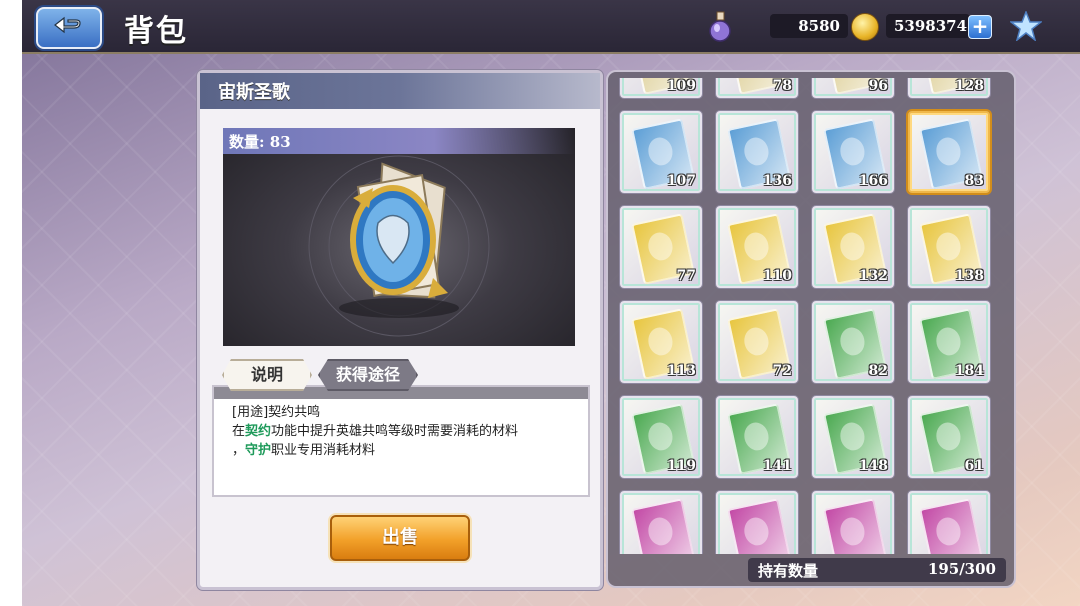 The image size is (1080, 606). What do you see at coordinates (661, 247) in the screenshot?
I see `inventory-slot: 77` at bounding box center [661, 247].